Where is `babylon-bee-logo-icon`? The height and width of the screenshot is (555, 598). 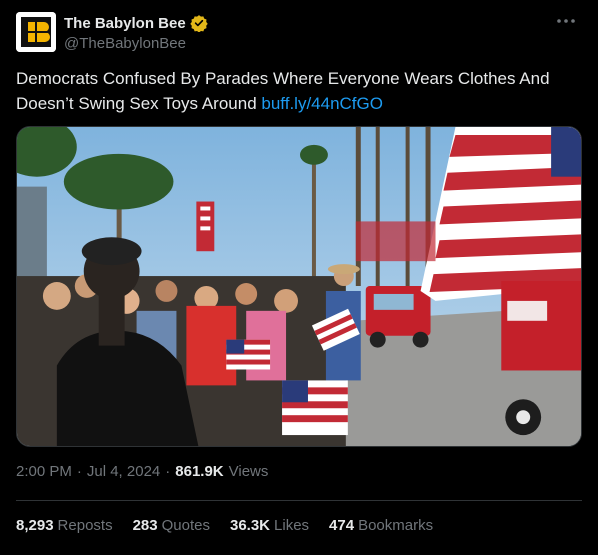
babylon-bee-logo-icon is located at coordinates (36, 32).